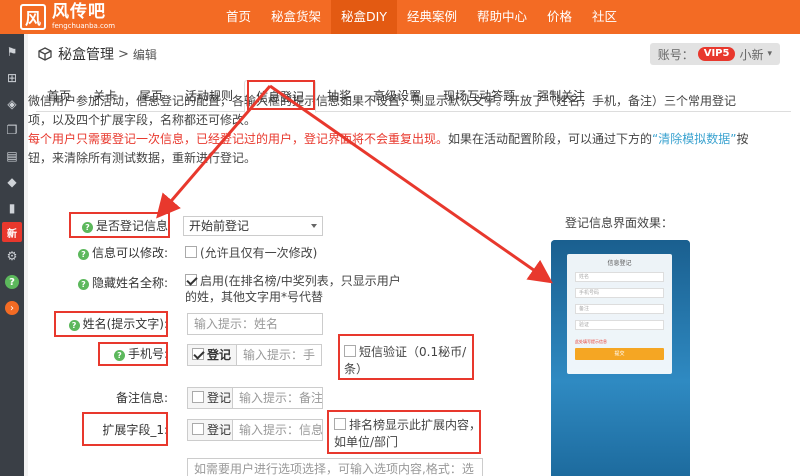 The image size is (800, 476). I want to click on ext1-hint-input: 输入提示：信息, so click(277, 430).